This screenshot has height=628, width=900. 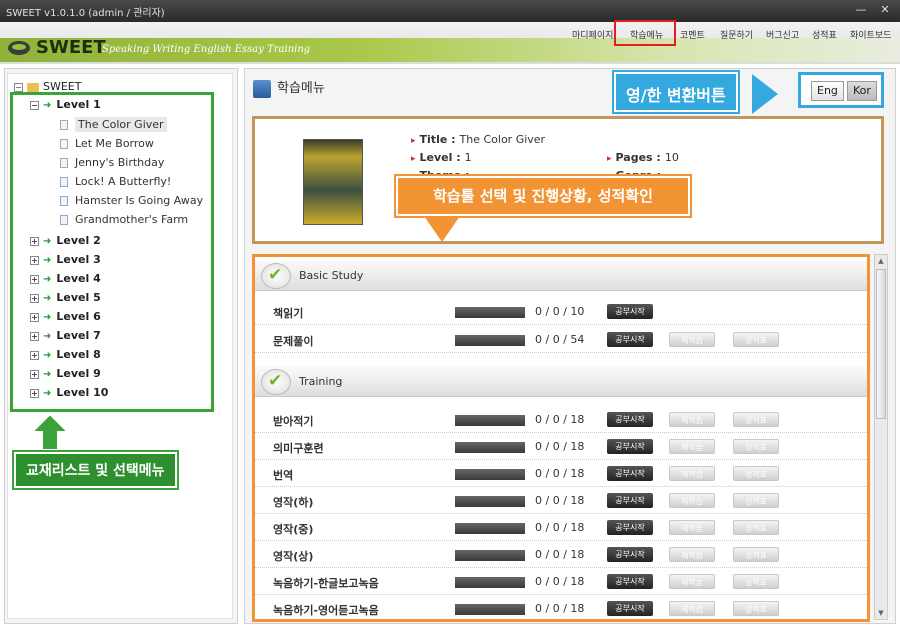 I want to click on nav-whiteboard: 화이트보드, so click(x=870, y=34).